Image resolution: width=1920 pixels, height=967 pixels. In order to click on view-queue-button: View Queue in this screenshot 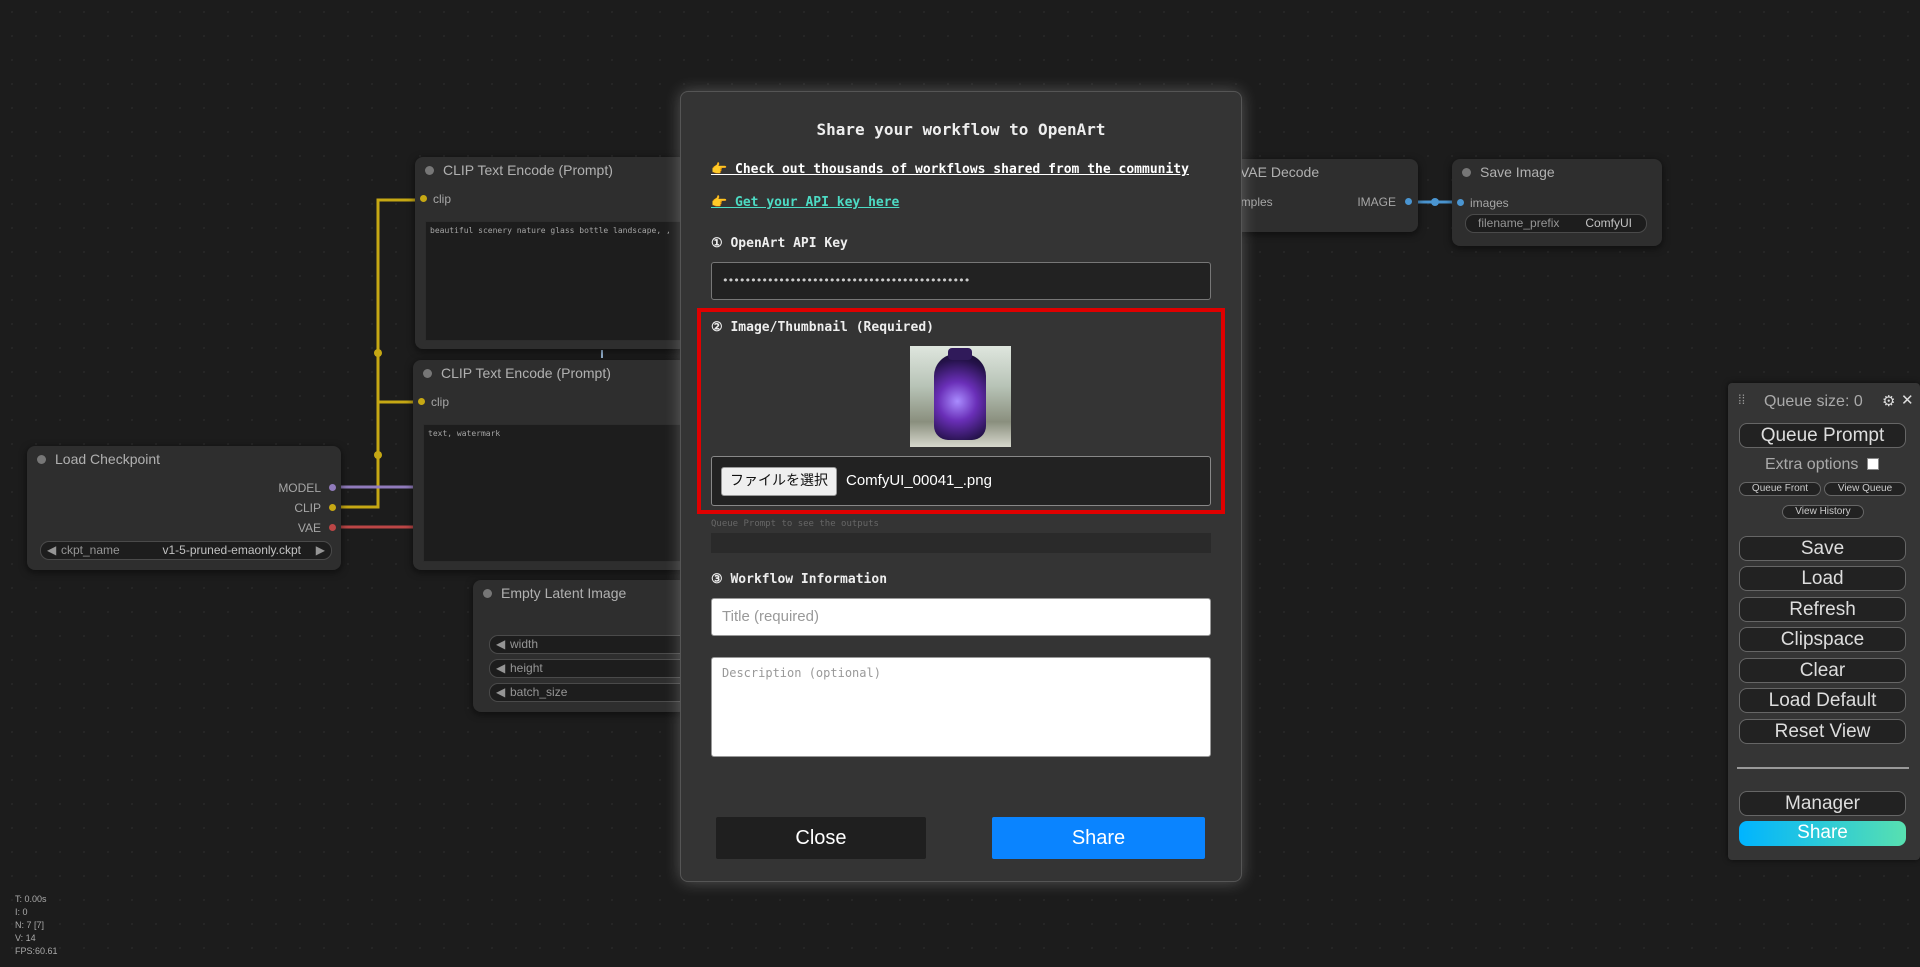, I will do `click(1865, 489)`.